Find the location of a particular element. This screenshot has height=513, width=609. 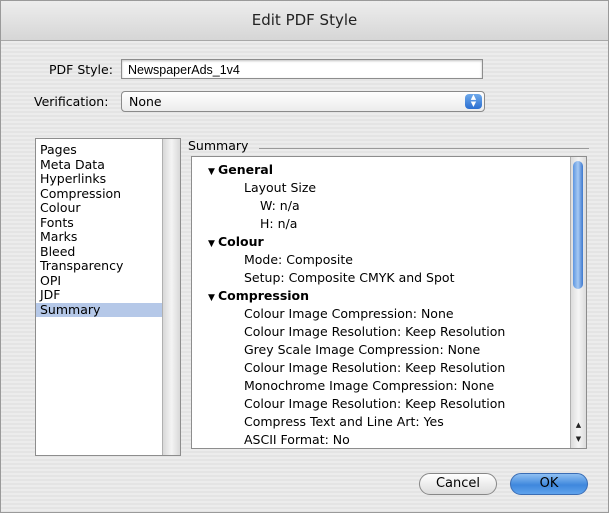

summary-text: Colour is located at coordinates (241, 241).